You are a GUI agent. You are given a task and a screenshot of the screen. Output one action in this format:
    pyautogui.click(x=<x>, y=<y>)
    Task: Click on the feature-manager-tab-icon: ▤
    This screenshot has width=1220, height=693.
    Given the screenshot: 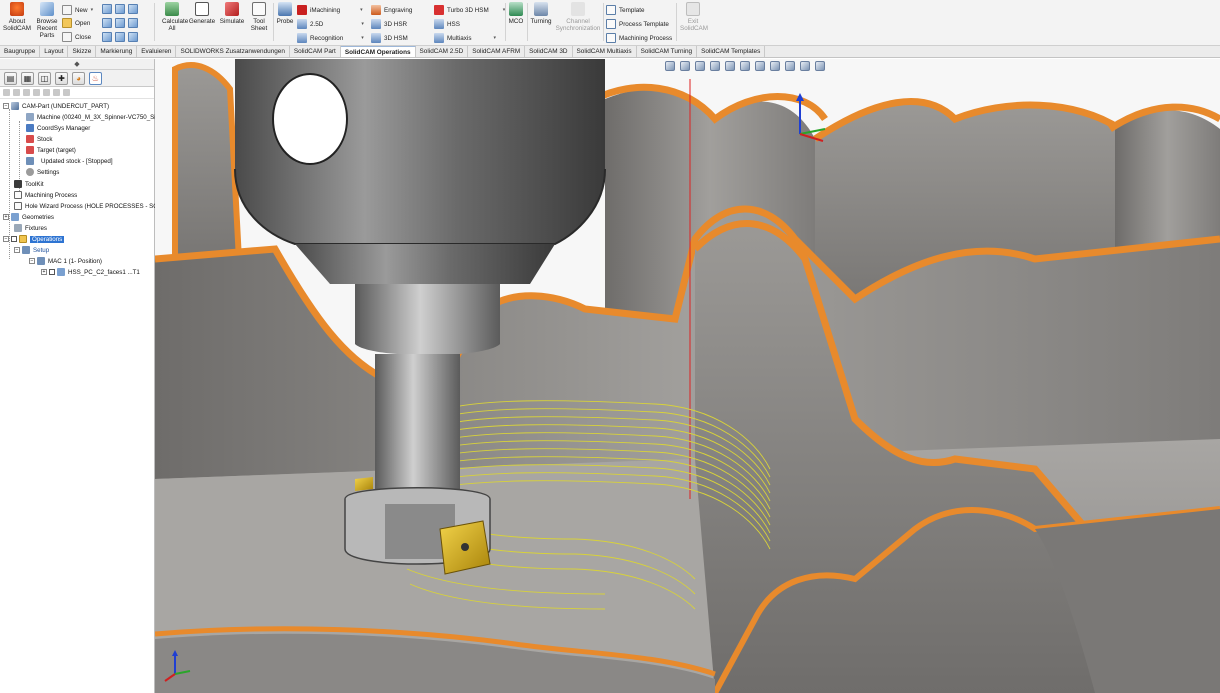 What is the action you would take?
    pyautogui.click(x=10, y=78)
    